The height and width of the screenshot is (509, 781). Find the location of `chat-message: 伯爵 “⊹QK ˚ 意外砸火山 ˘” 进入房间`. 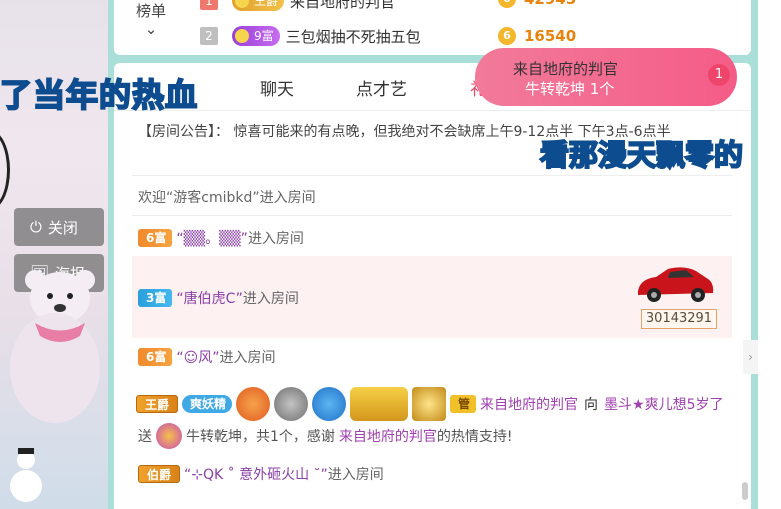

chat-message: 伯爵 “⊹QK ˚ 意外砸火山 ˘” 进入房间 is located at coordinates (261, 474).